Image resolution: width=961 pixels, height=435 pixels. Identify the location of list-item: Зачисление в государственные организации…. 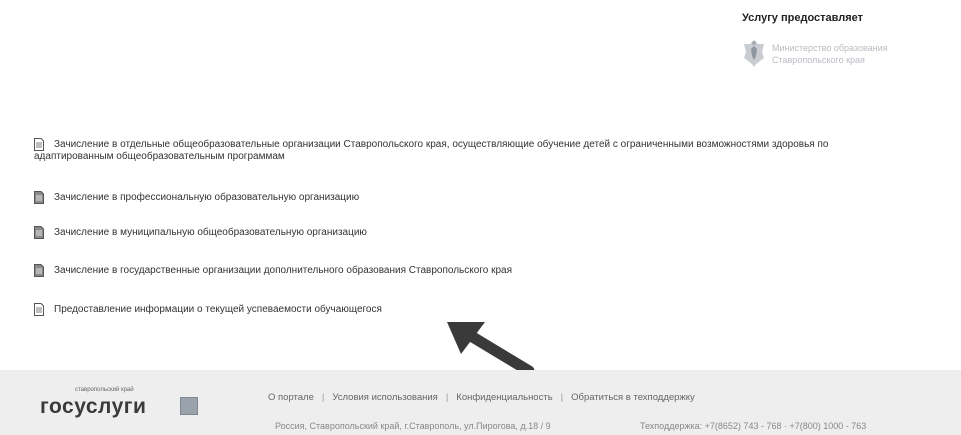
(489, 270).